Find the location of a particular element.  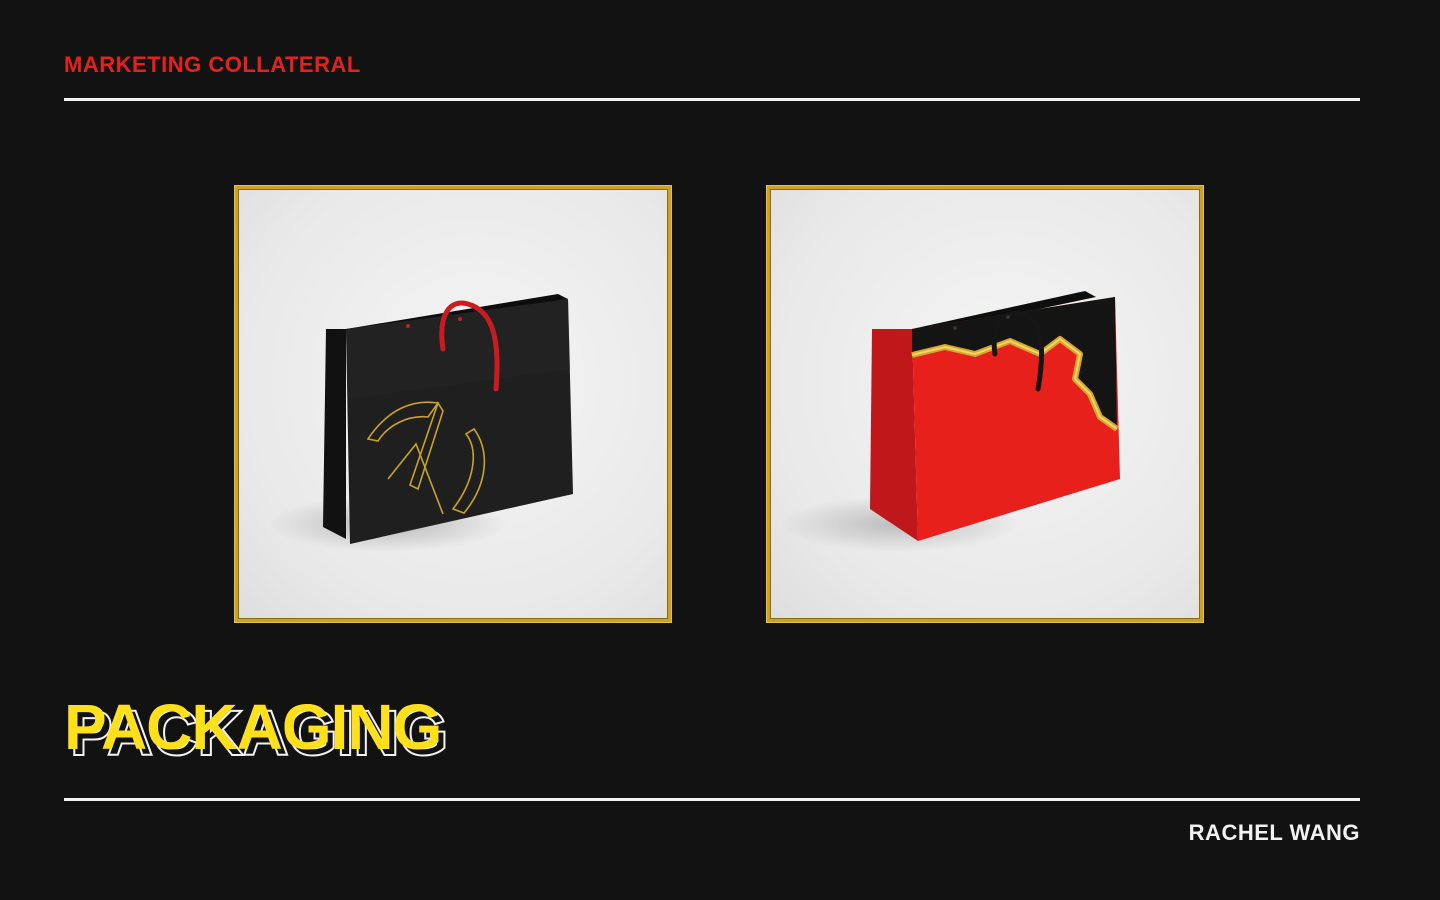

author-name: RACHEL WANG is located at coordinates (1274, 832).